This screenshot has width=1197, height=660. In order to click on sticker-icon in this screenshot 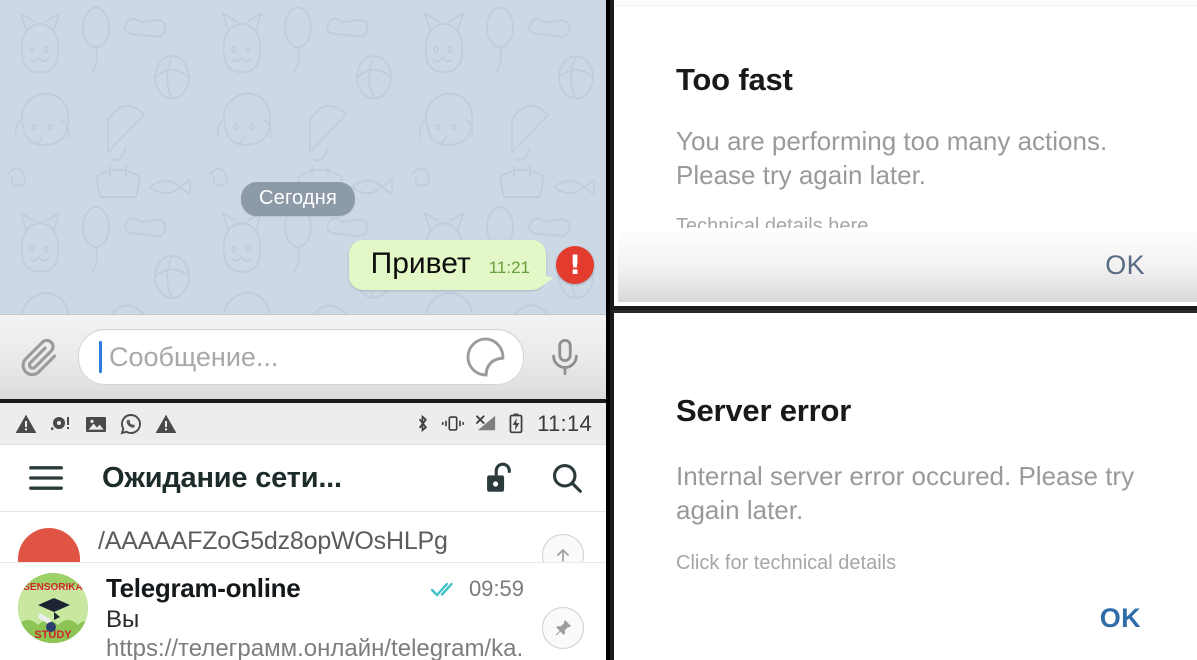, I will do `click(486, 357)`.